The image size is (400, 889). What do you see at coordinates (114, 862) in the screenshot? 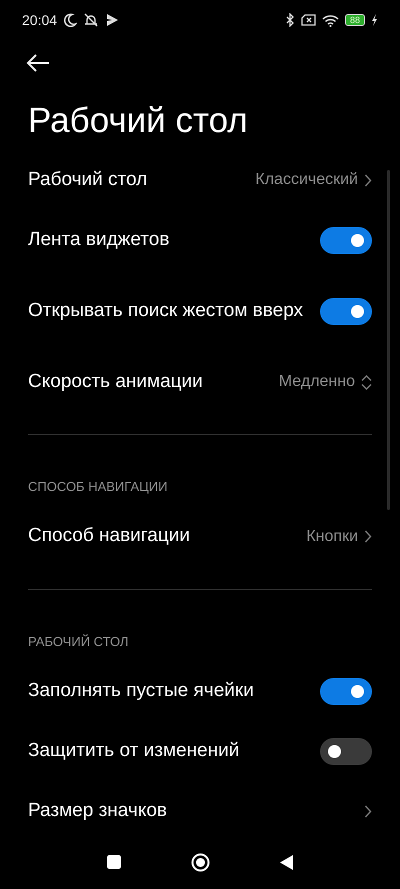
I see `recents-button-icon` at bounding box center [114, 862].